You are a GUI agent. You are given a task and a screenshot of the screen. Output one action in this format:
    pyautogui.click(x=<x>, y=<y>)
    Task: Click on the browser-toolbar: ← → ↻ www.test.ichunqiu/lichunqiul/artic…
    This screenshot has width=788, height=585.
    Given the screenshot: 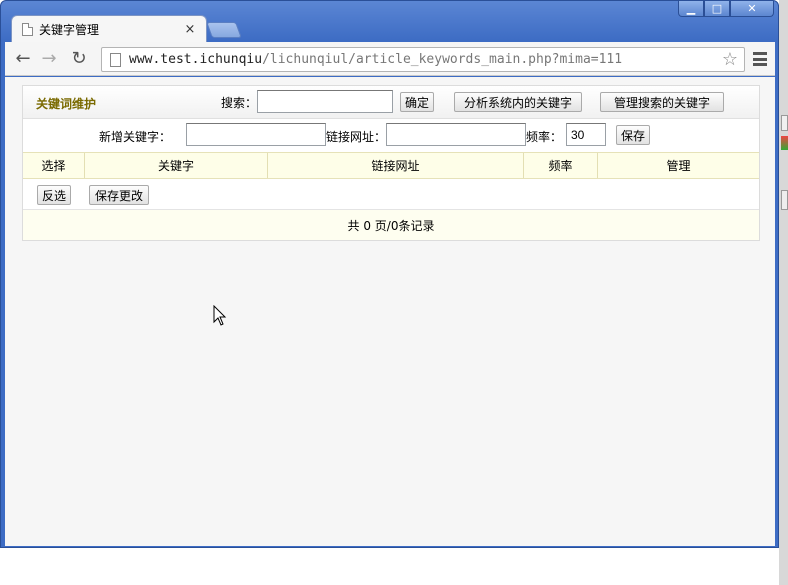 What is the action you would take?
    pyautogui.click(x=390, y=59)
    